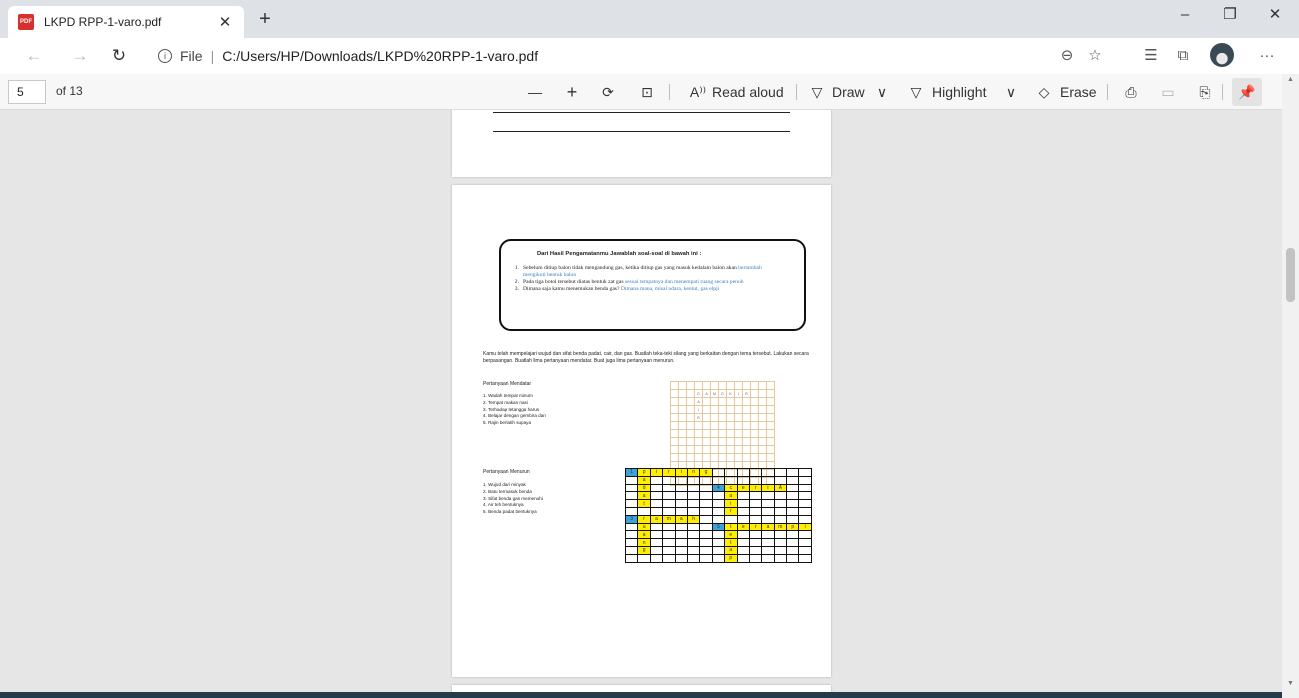 This screenshot has height=698, width=1299. Describe the element at coordinates (644, 472) in the screenshot. I see `crossword-cell: p` at that location.